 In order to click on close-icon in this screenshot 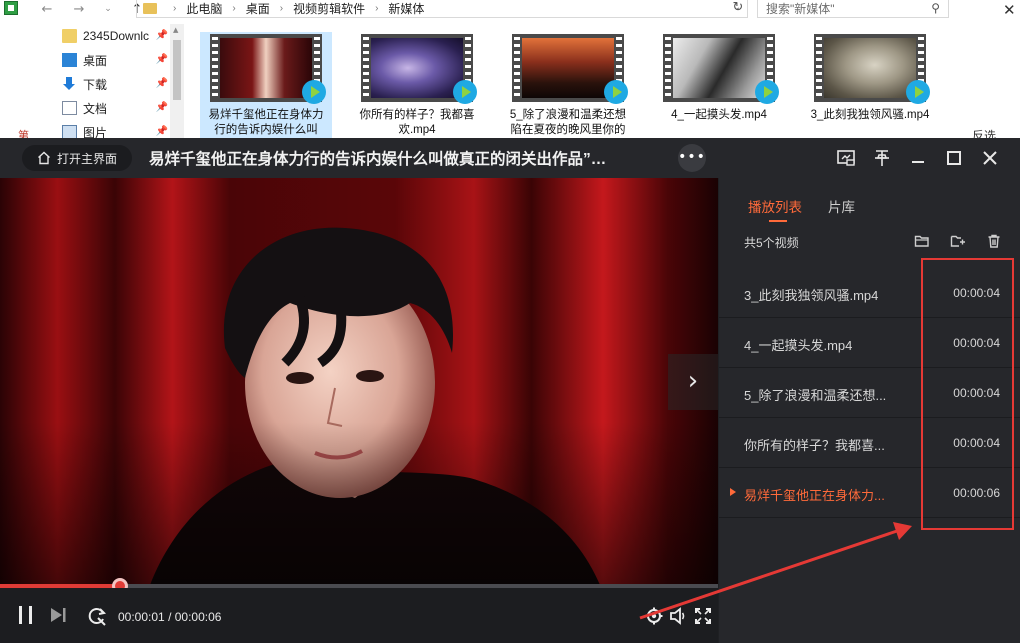, I will do `click(990, 158)`.